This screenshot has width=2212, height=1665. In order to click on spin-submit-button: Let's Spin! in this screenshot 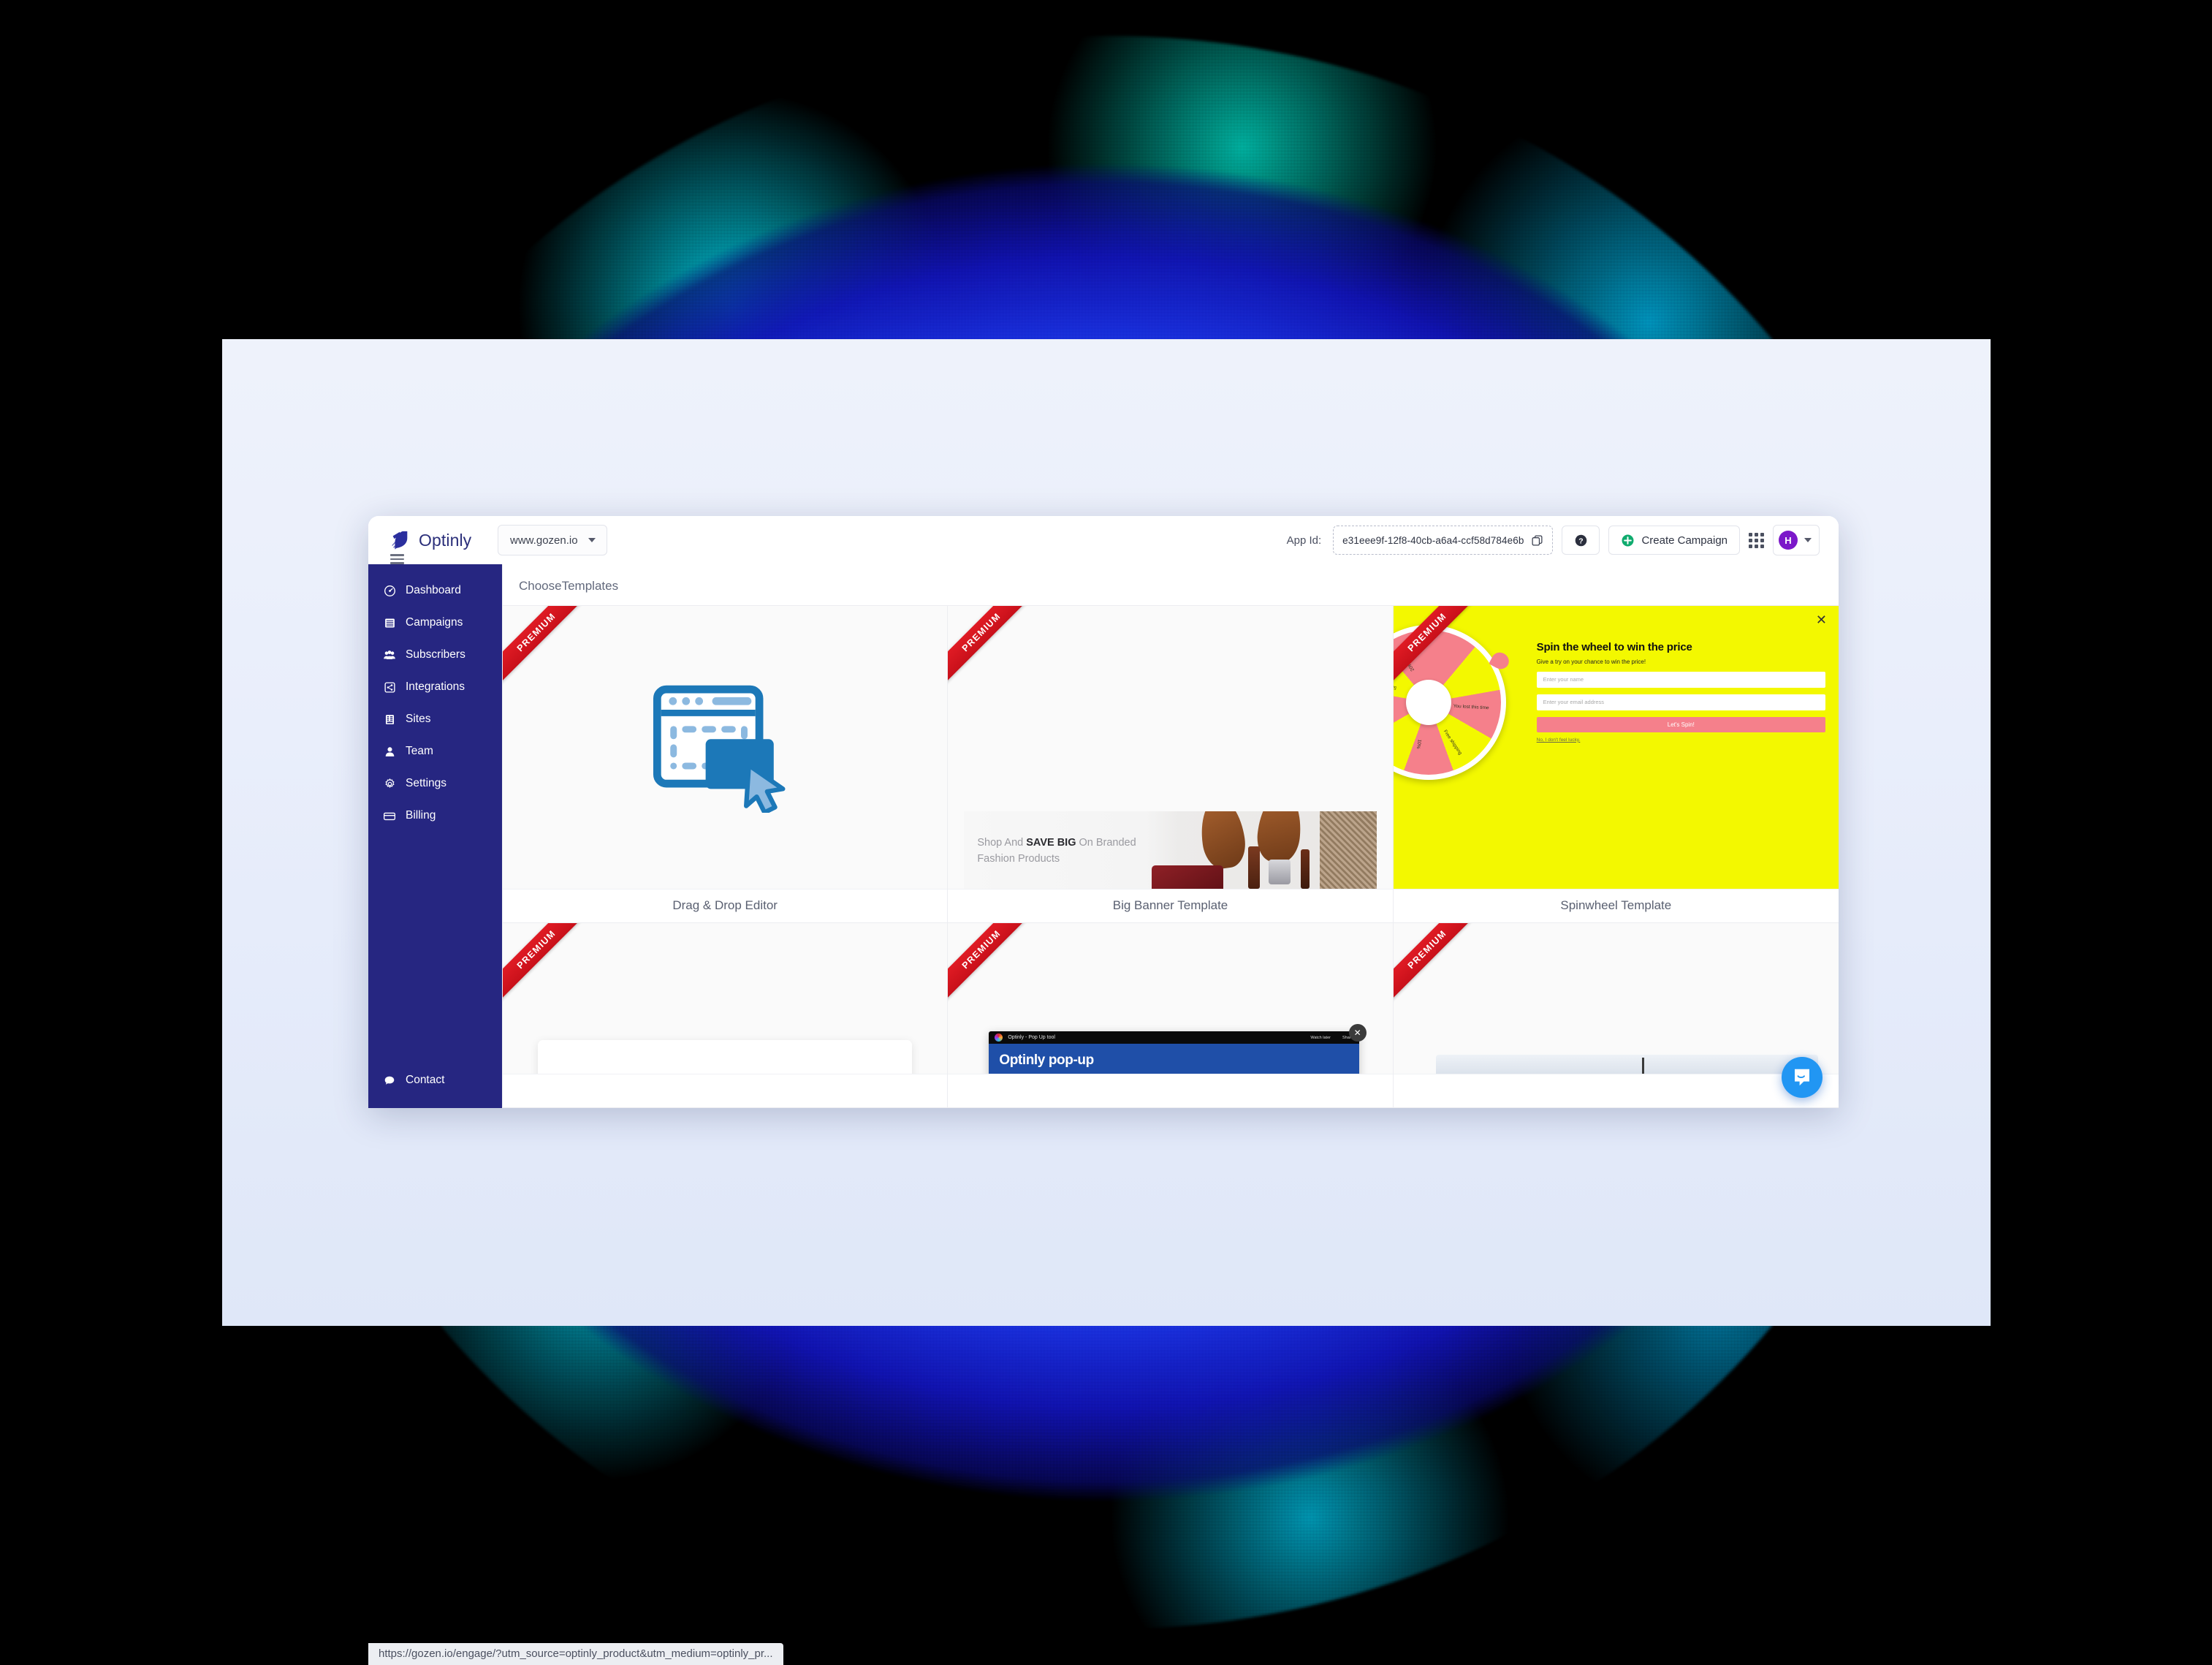, I will do `click(1680, 724)`.